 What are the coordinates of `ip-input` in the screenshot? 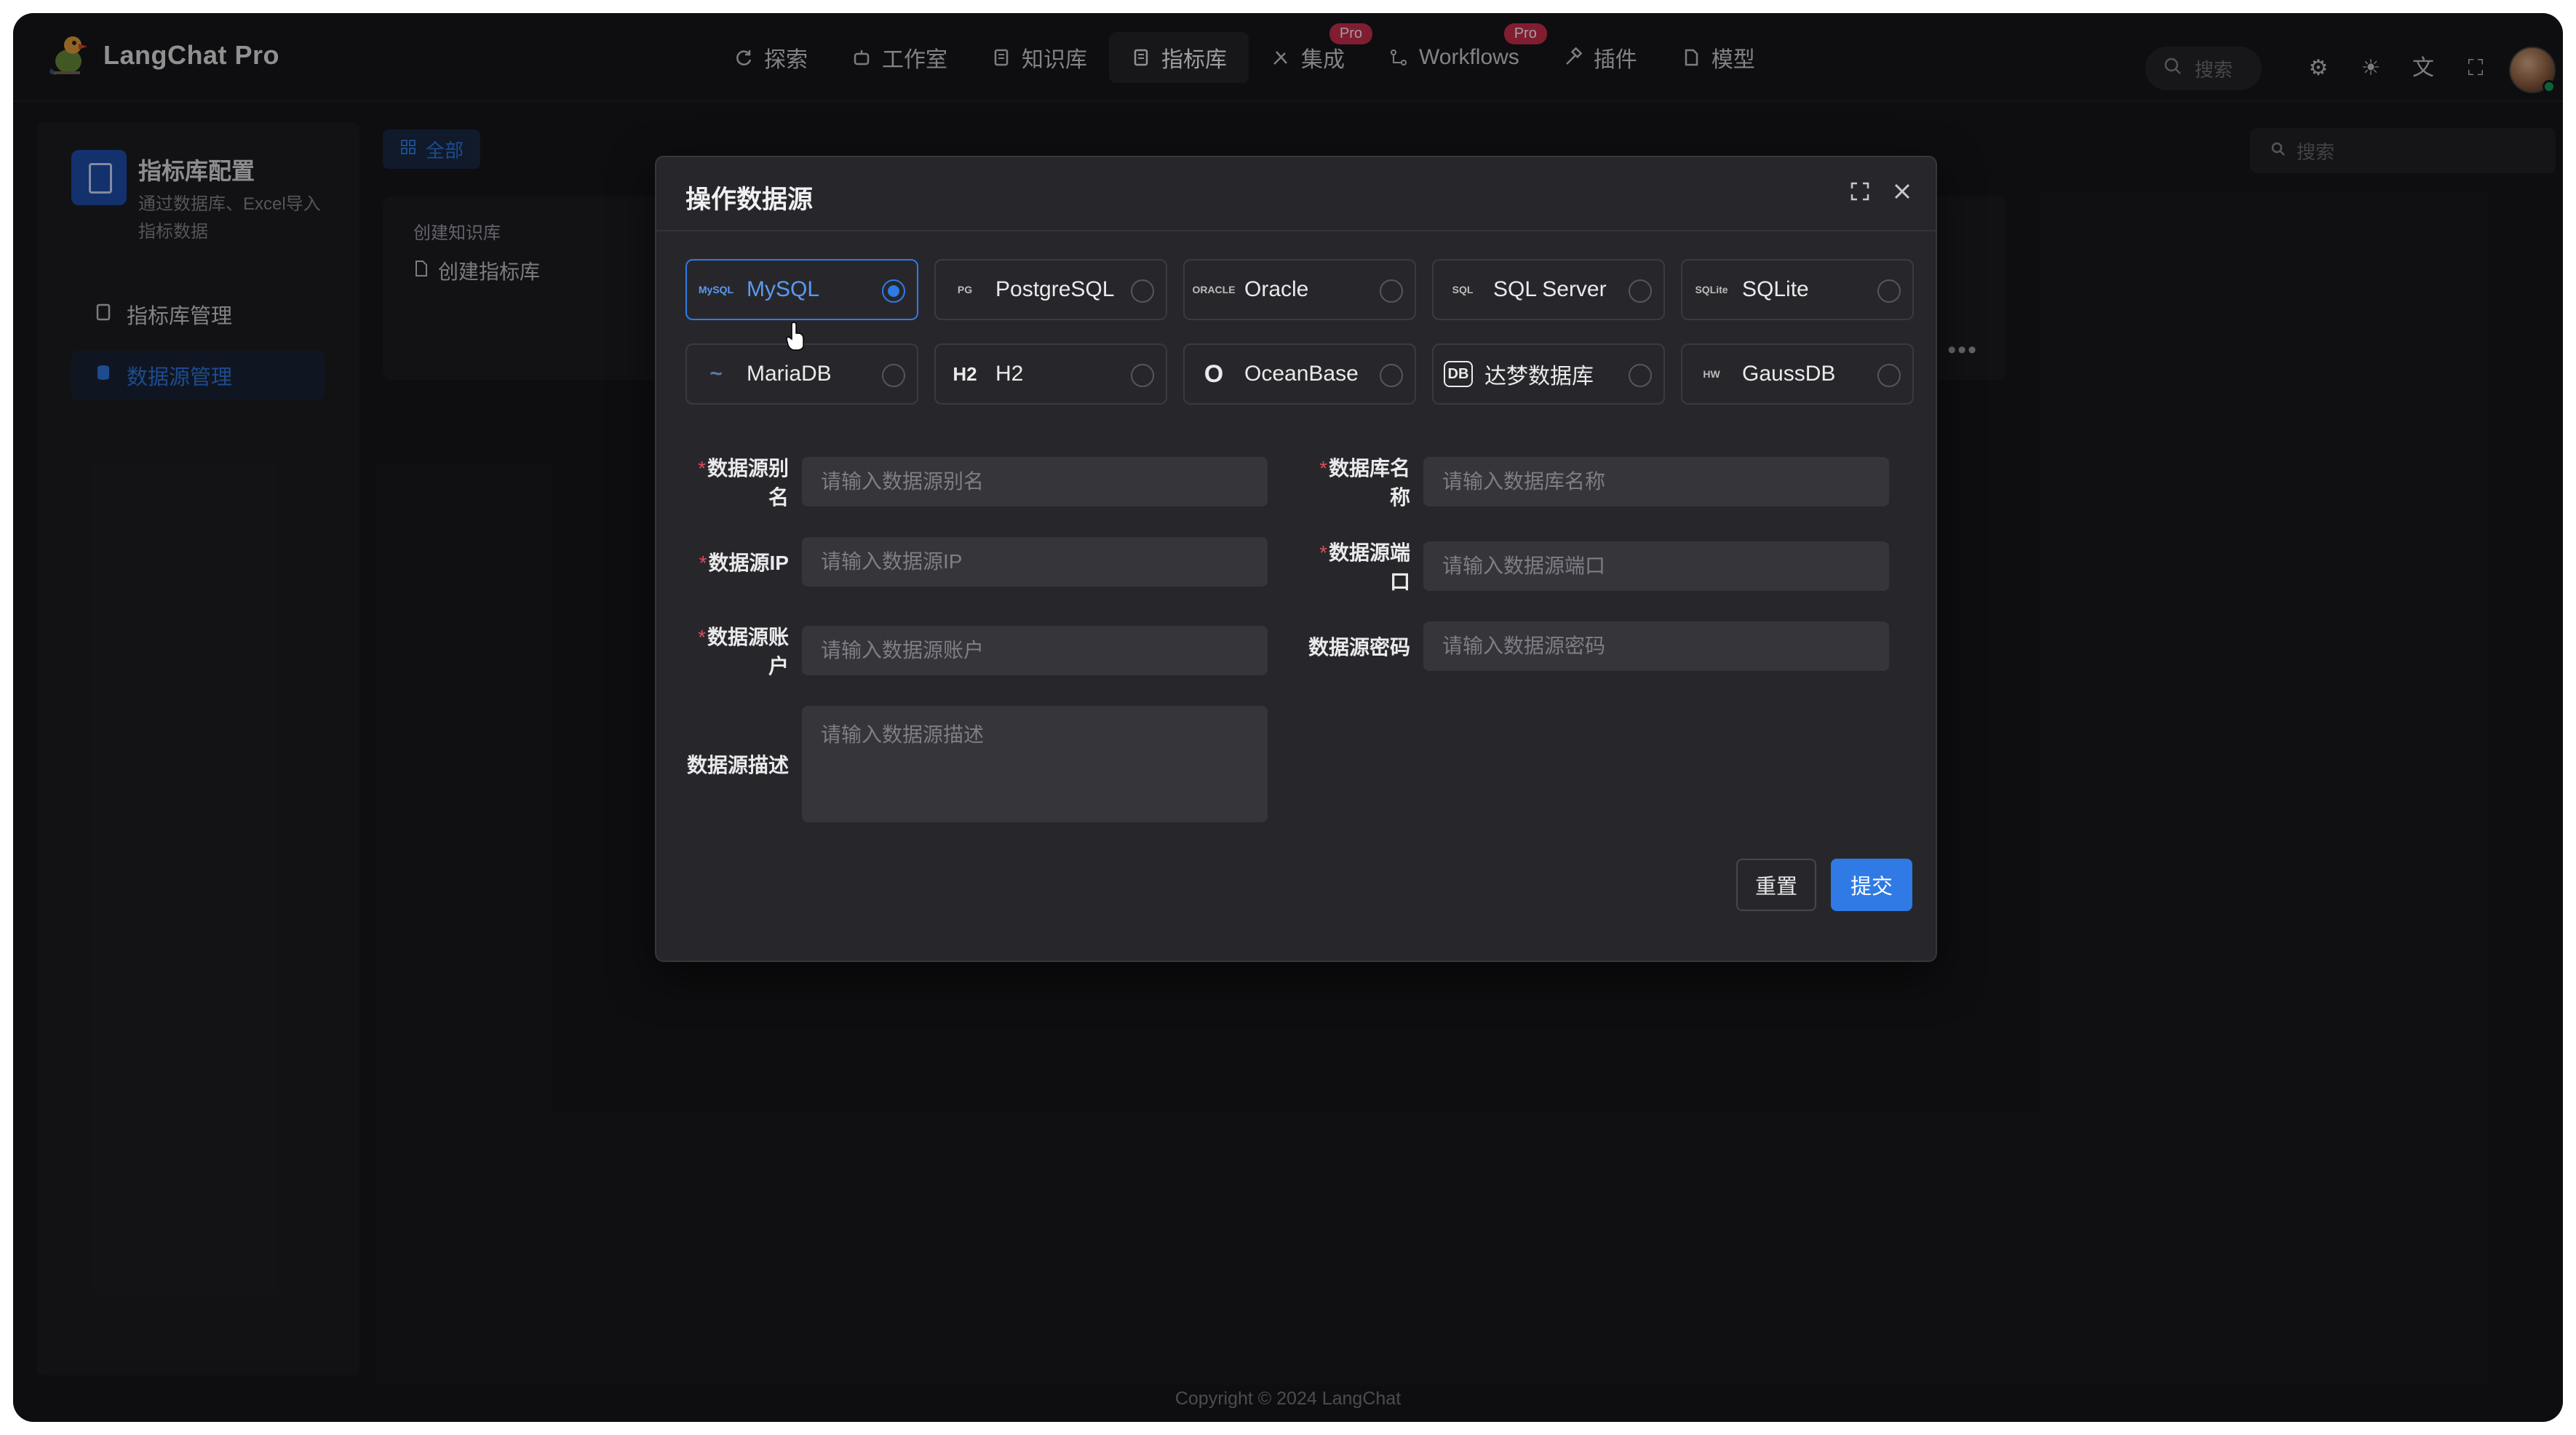 It's located at (1035, 562).